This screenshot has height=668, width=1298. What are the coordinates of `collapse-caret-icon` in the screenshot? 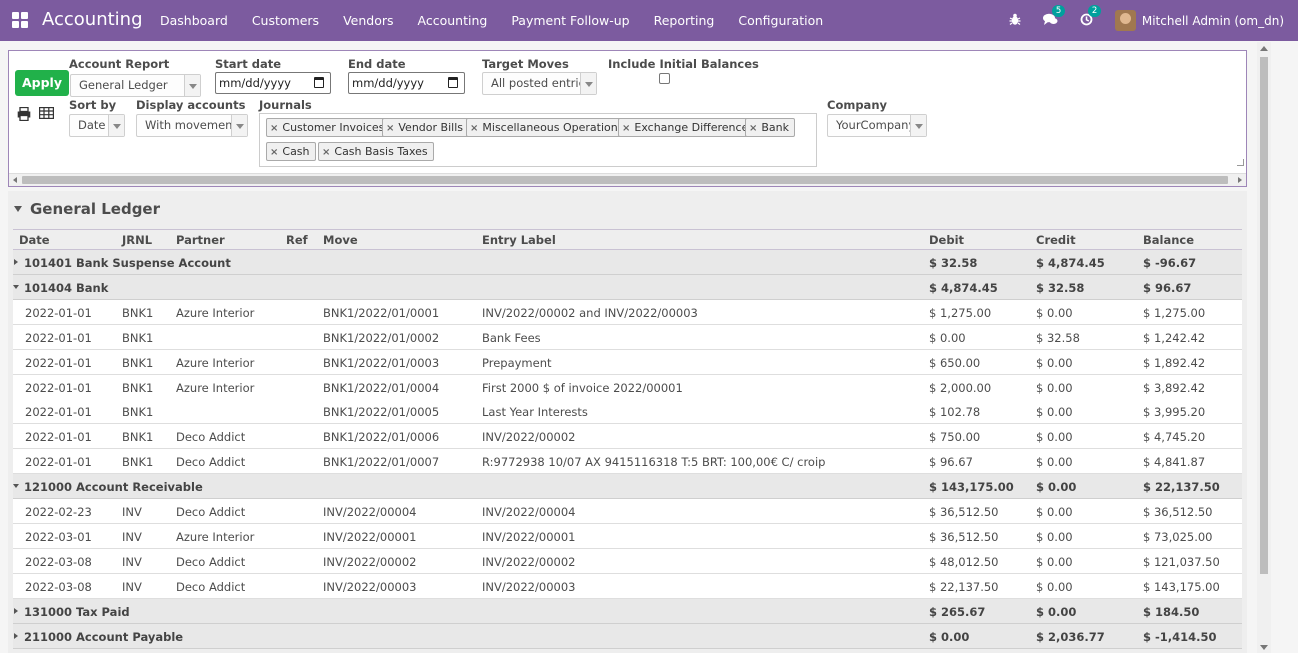 It's located at (18, 209).